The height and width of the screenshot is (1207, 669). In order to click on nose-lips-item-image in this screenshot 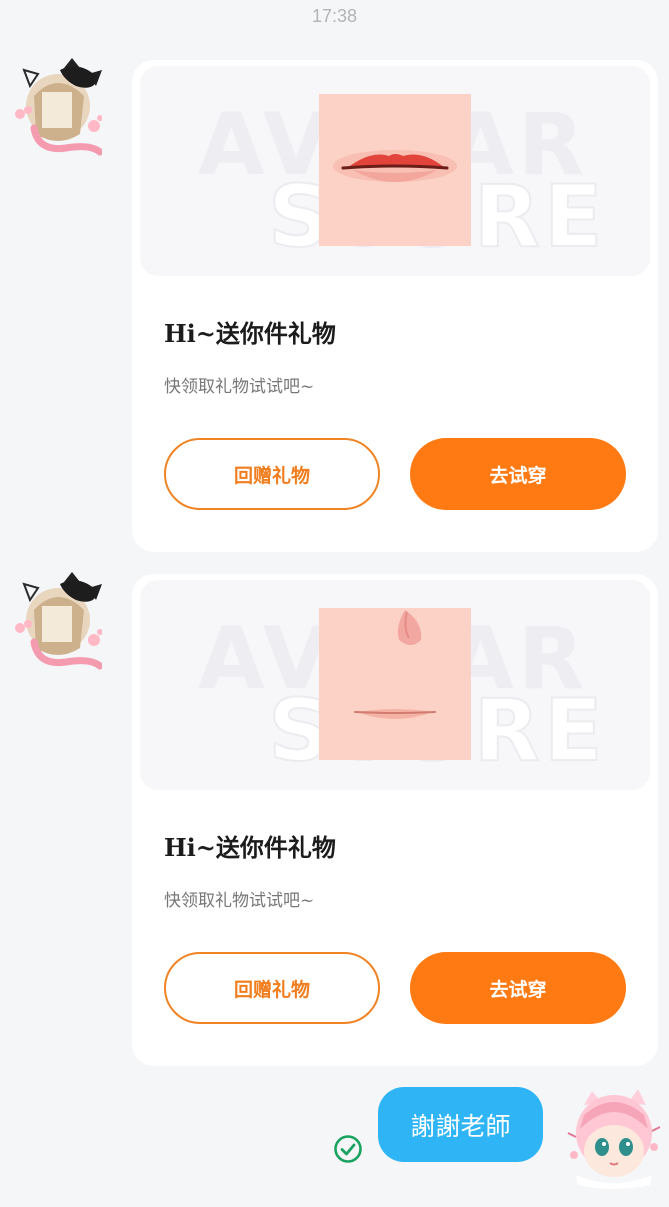, I will do `click(395, 684)`.